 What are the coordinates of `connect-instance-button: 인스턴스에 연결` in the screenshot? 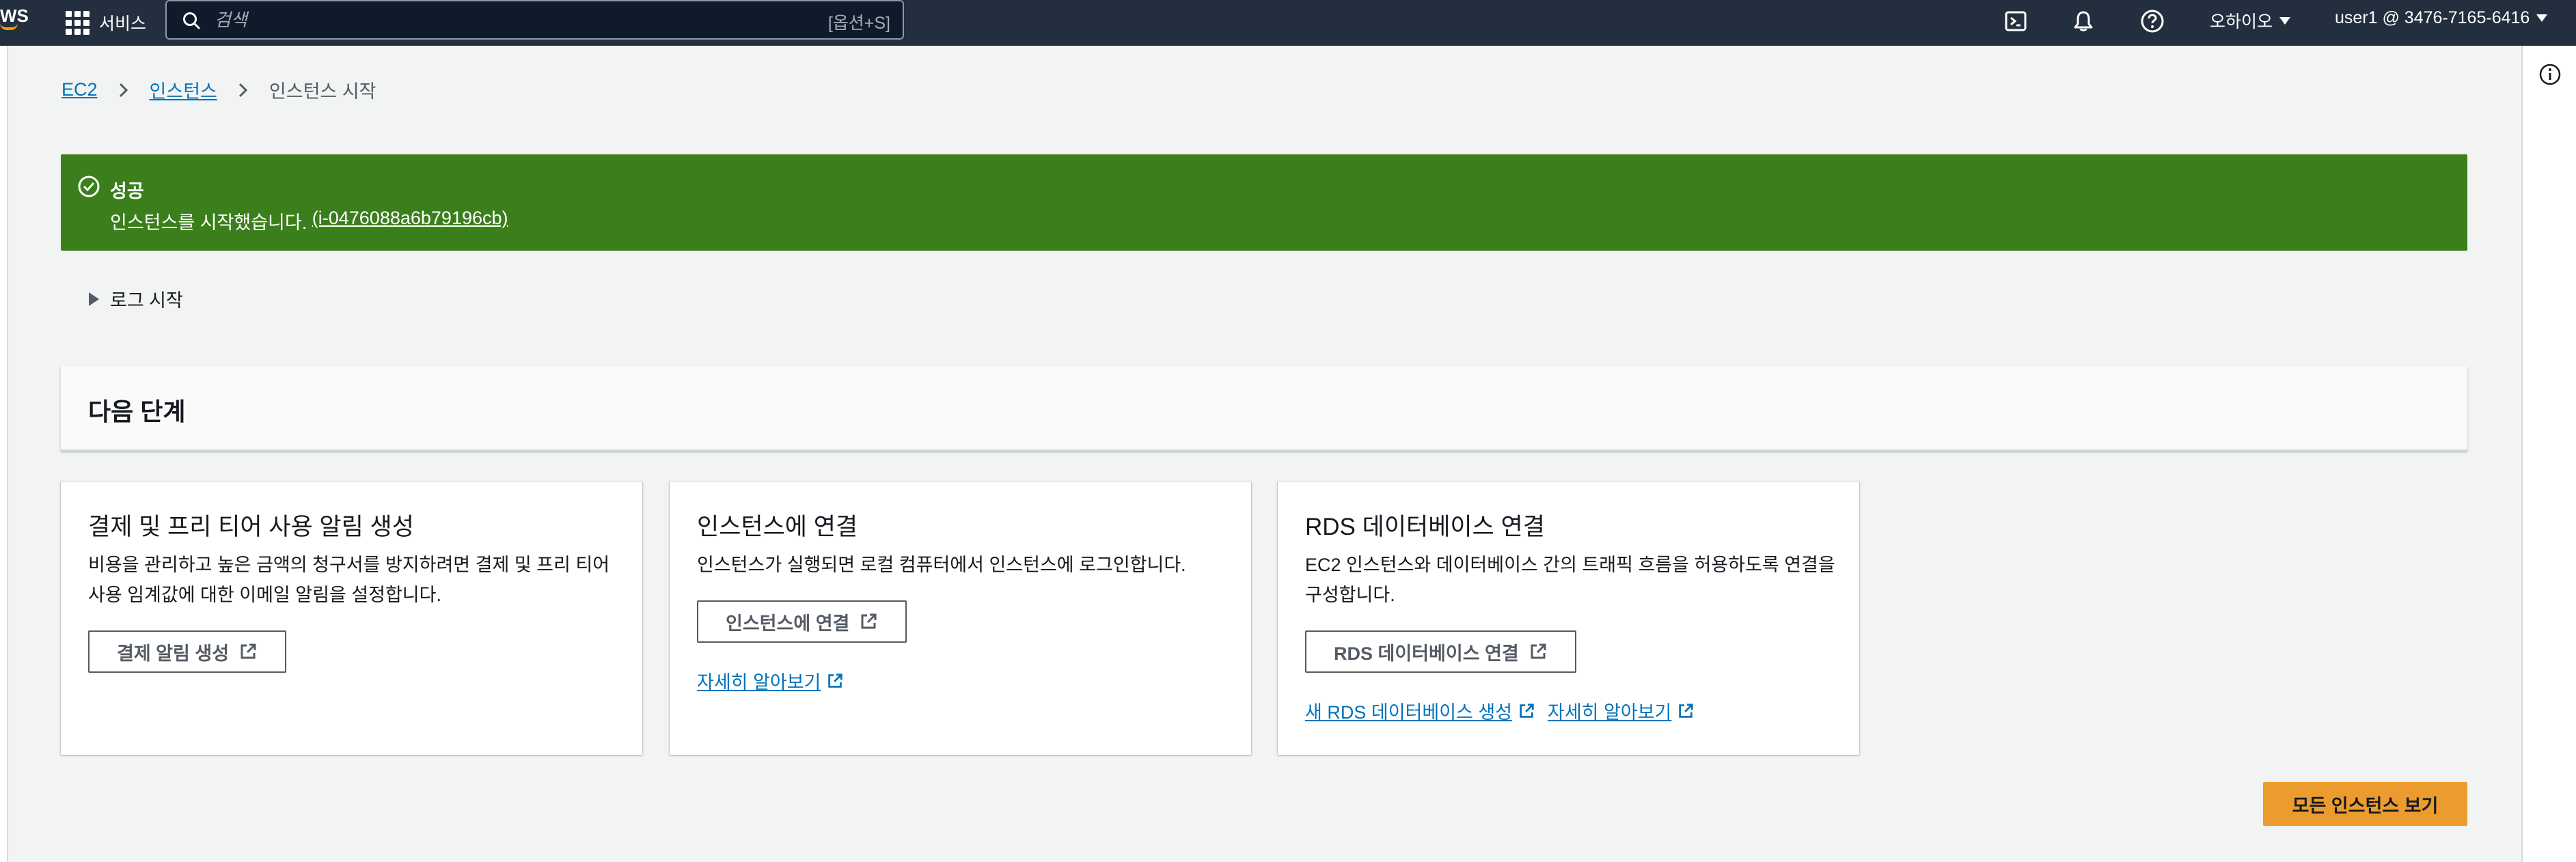 It's located at (802, 622).